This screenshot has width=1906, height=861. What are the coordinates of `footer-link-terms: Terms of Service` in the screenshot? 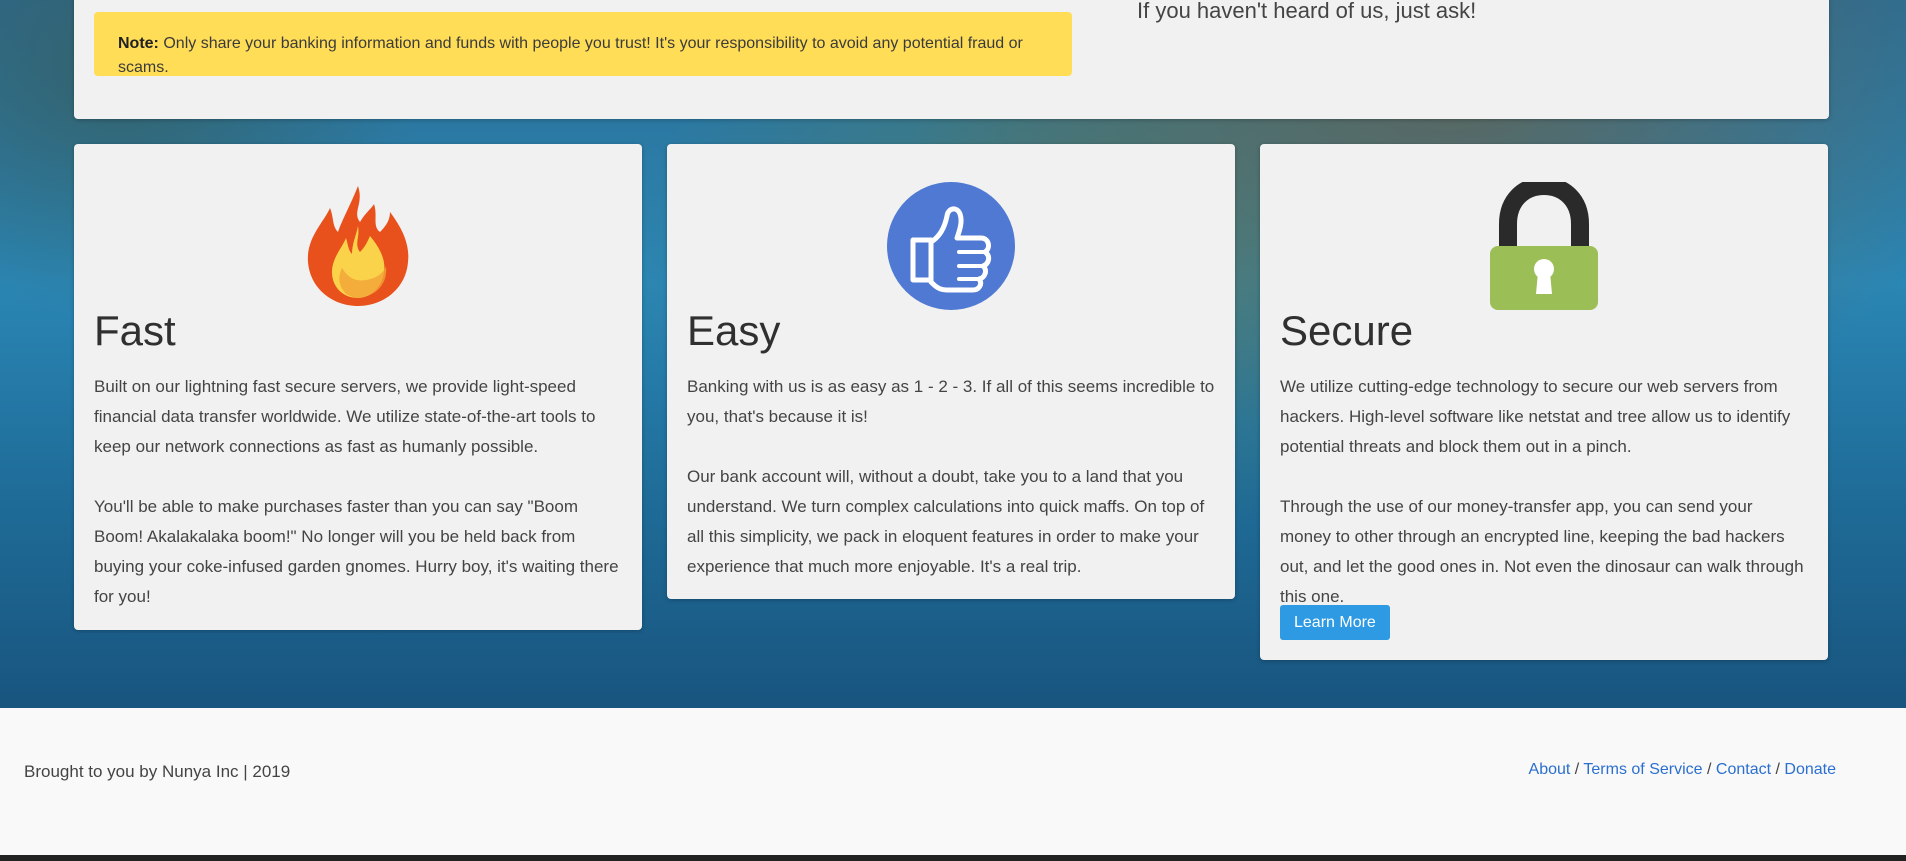 It's located at (1642, 769).